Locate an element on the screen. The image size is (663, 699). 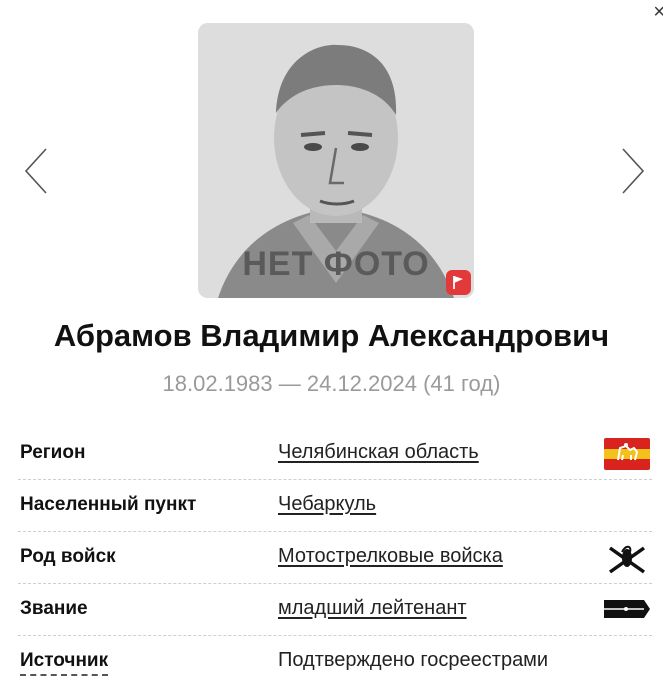
next-arrow-icon is located at coordinates (632, 171).